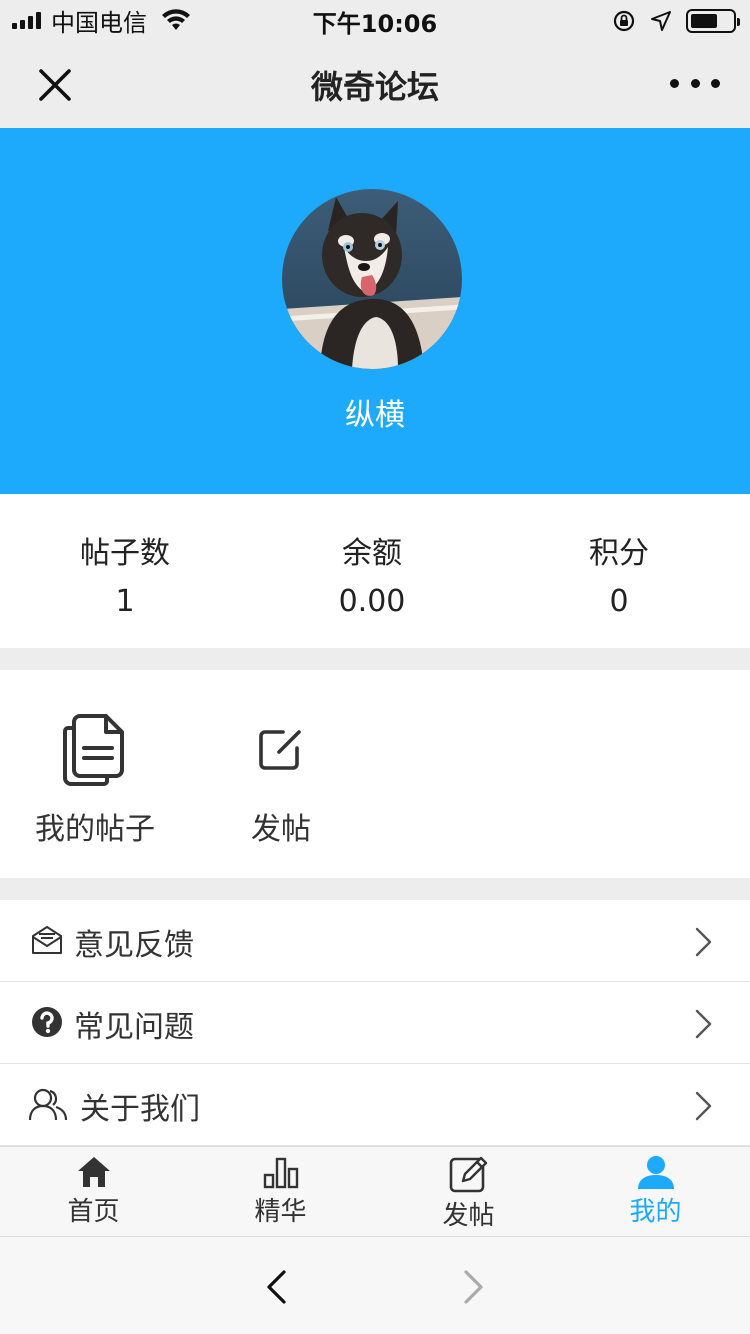 Image resolution: width=750 pixels, height=1334 pixels. What do you see at coordinates (619, 601) in the screenshot?
I see `stat-value: 0` at bounding box center [619, 601].